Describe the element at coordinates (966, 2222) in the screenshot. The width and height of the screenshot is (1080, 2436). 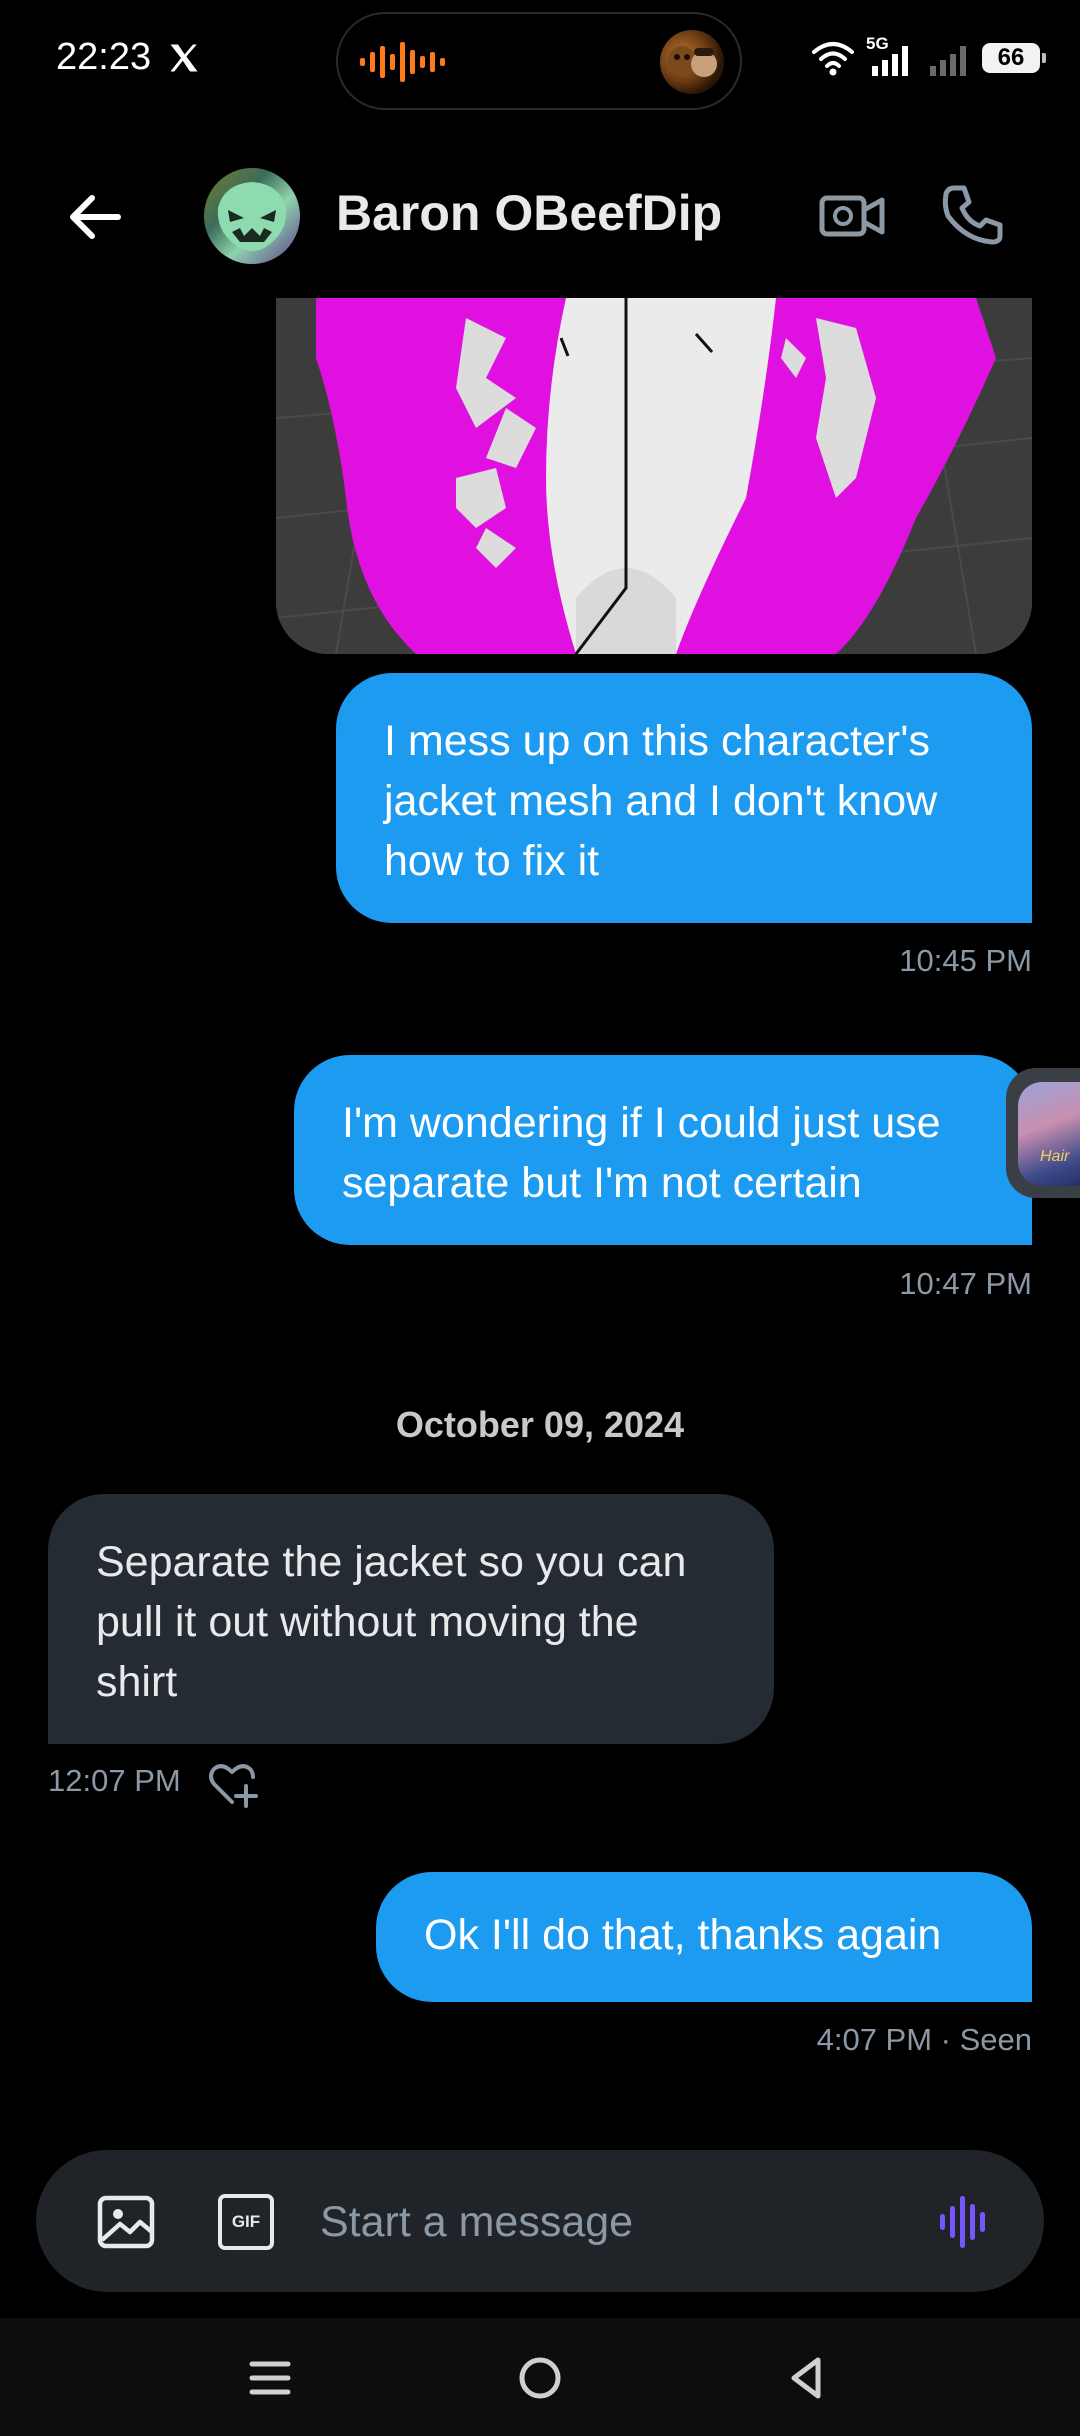
I see `voice-message-icon` at that location.